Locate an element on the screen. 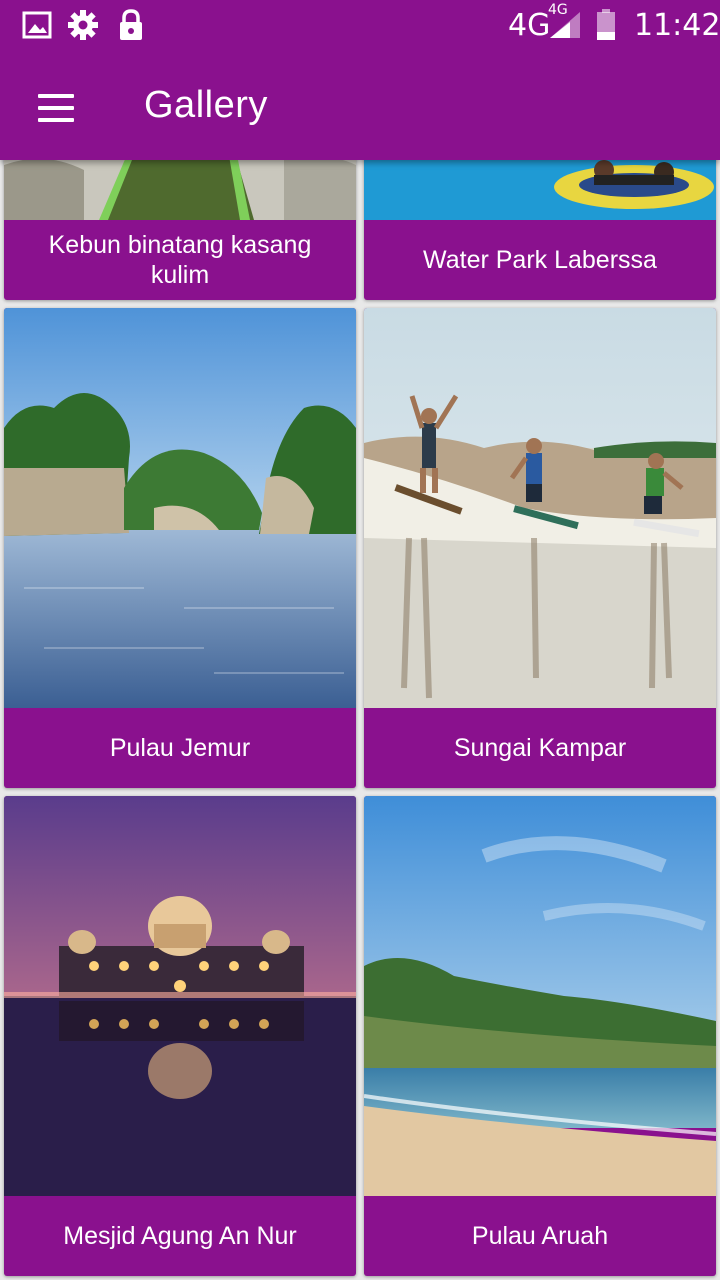 Image resolution: width=720 pixels, height=1280 pixels. battery-icon is located at coordinates (606, 25).